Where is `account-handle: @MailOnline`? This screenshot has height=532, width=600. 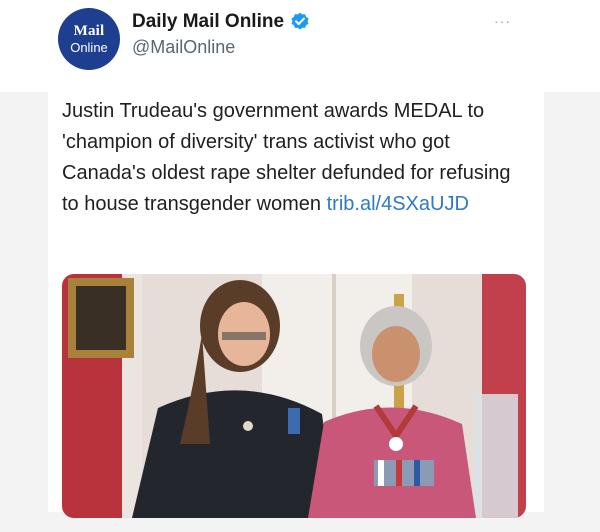 account-handle: @MailOnline is located at coordinates (183, 47).